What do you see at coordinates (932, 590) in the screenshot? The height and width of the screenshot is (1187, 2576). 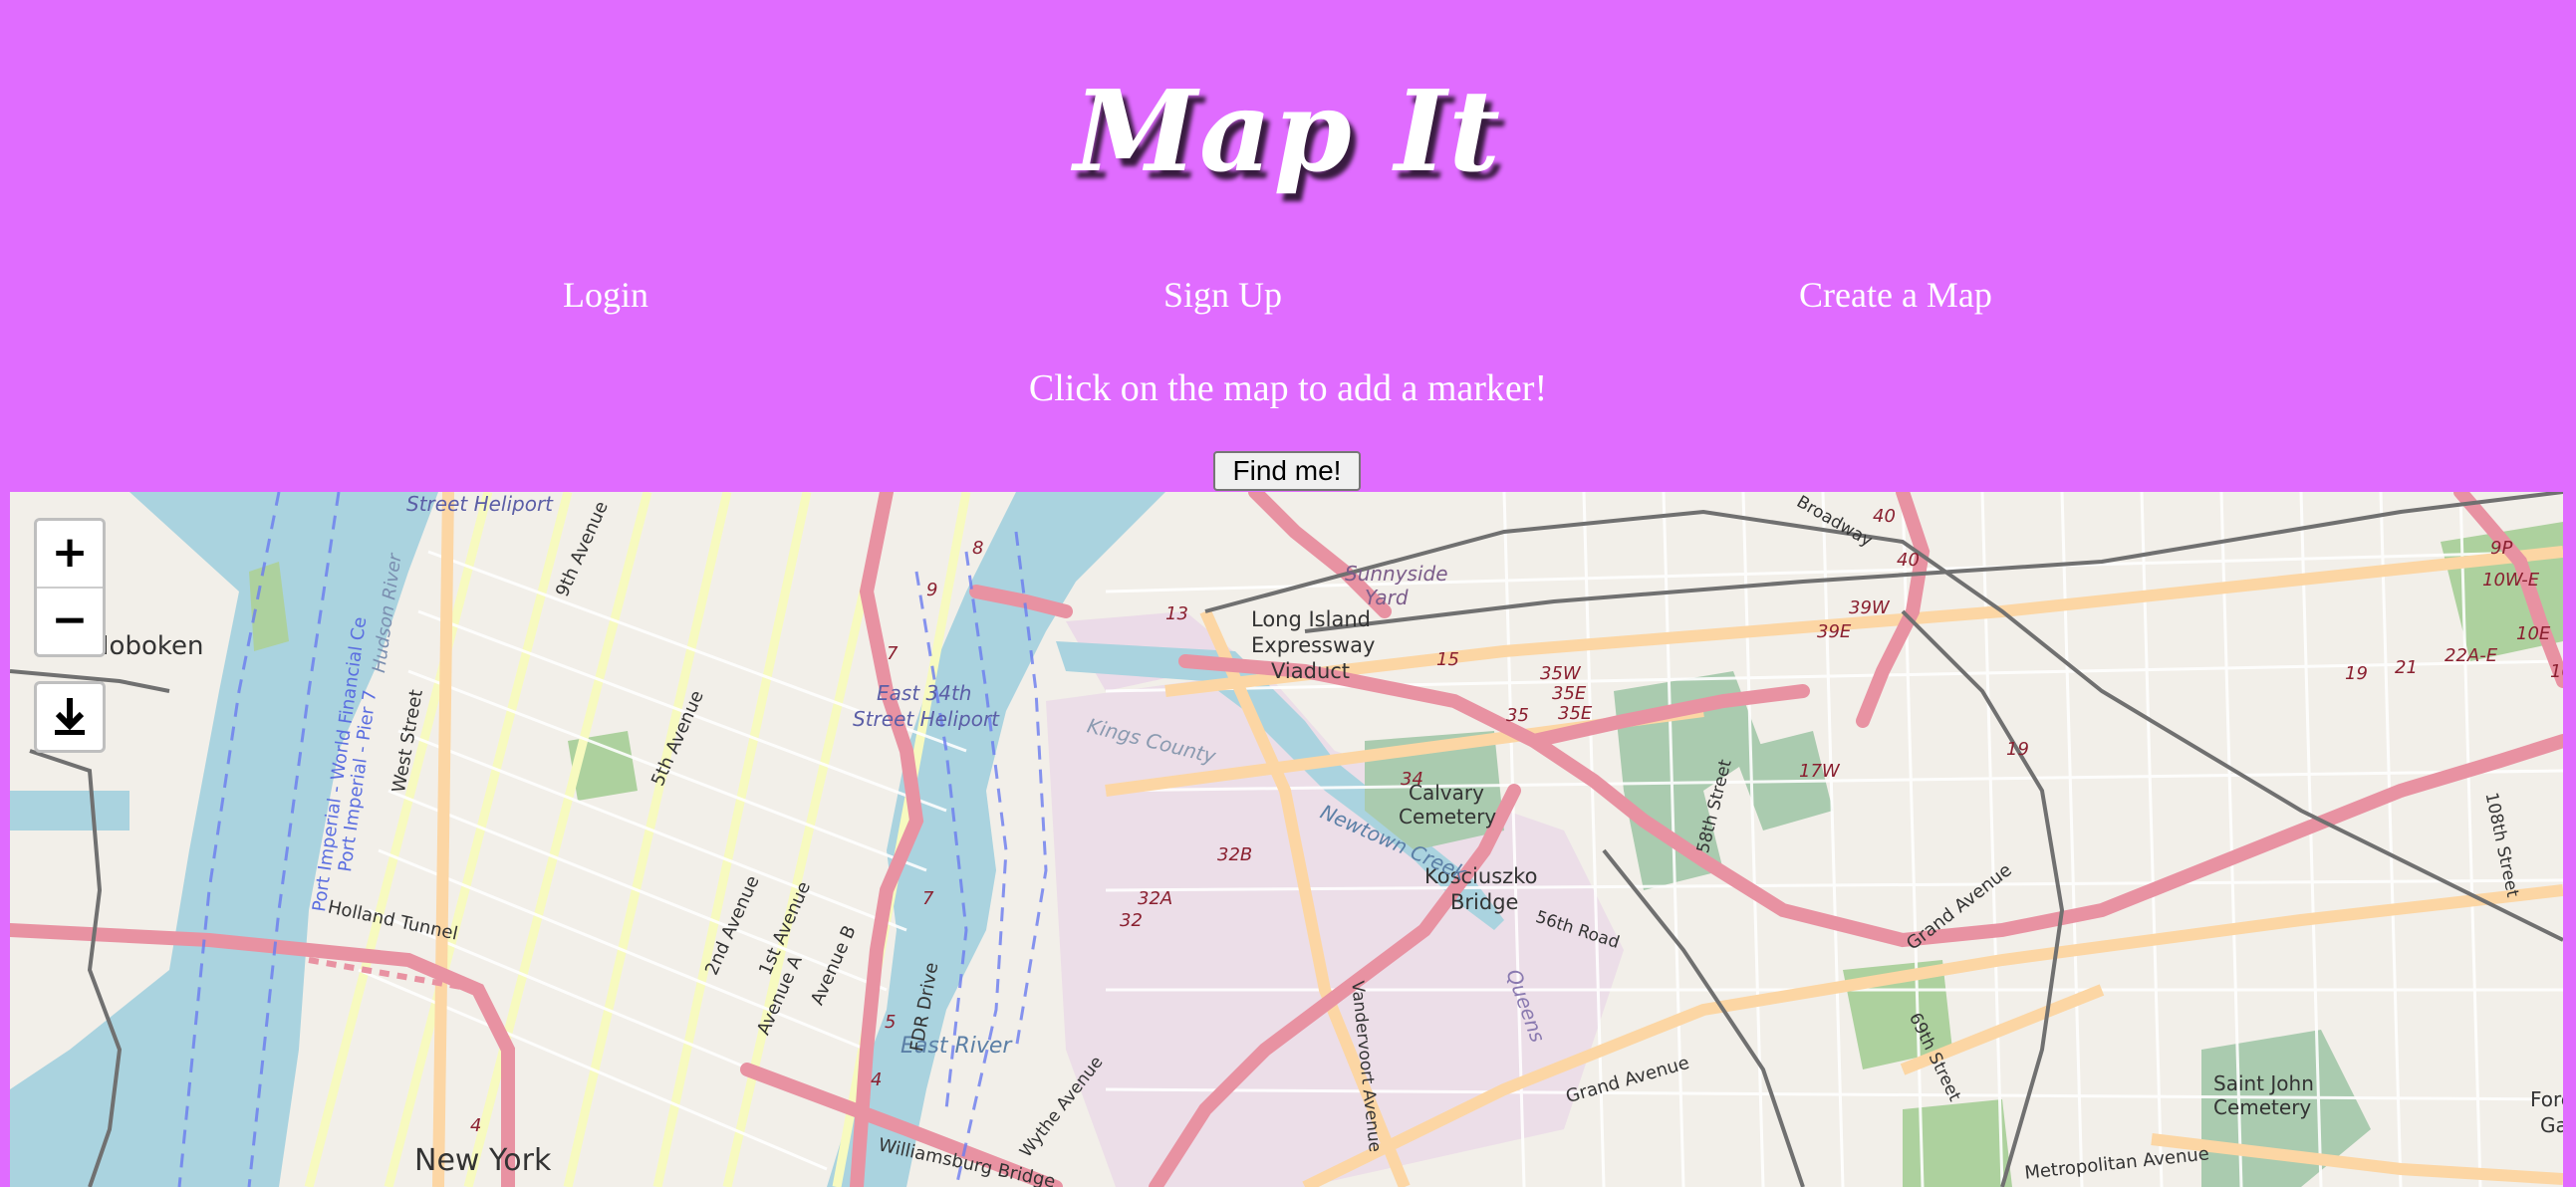 I see `highway-shield: 9` at bounding box center [932, 590].